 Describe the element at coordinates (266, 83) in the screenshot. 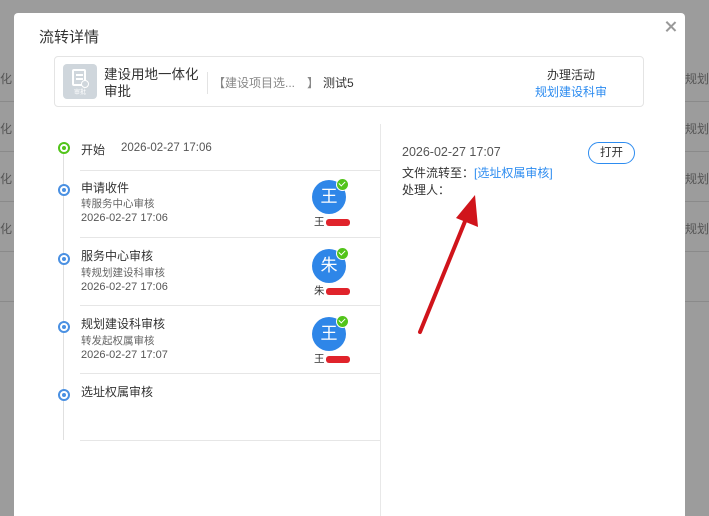

I see `project-name: 【建设项目选... 】` at that location.